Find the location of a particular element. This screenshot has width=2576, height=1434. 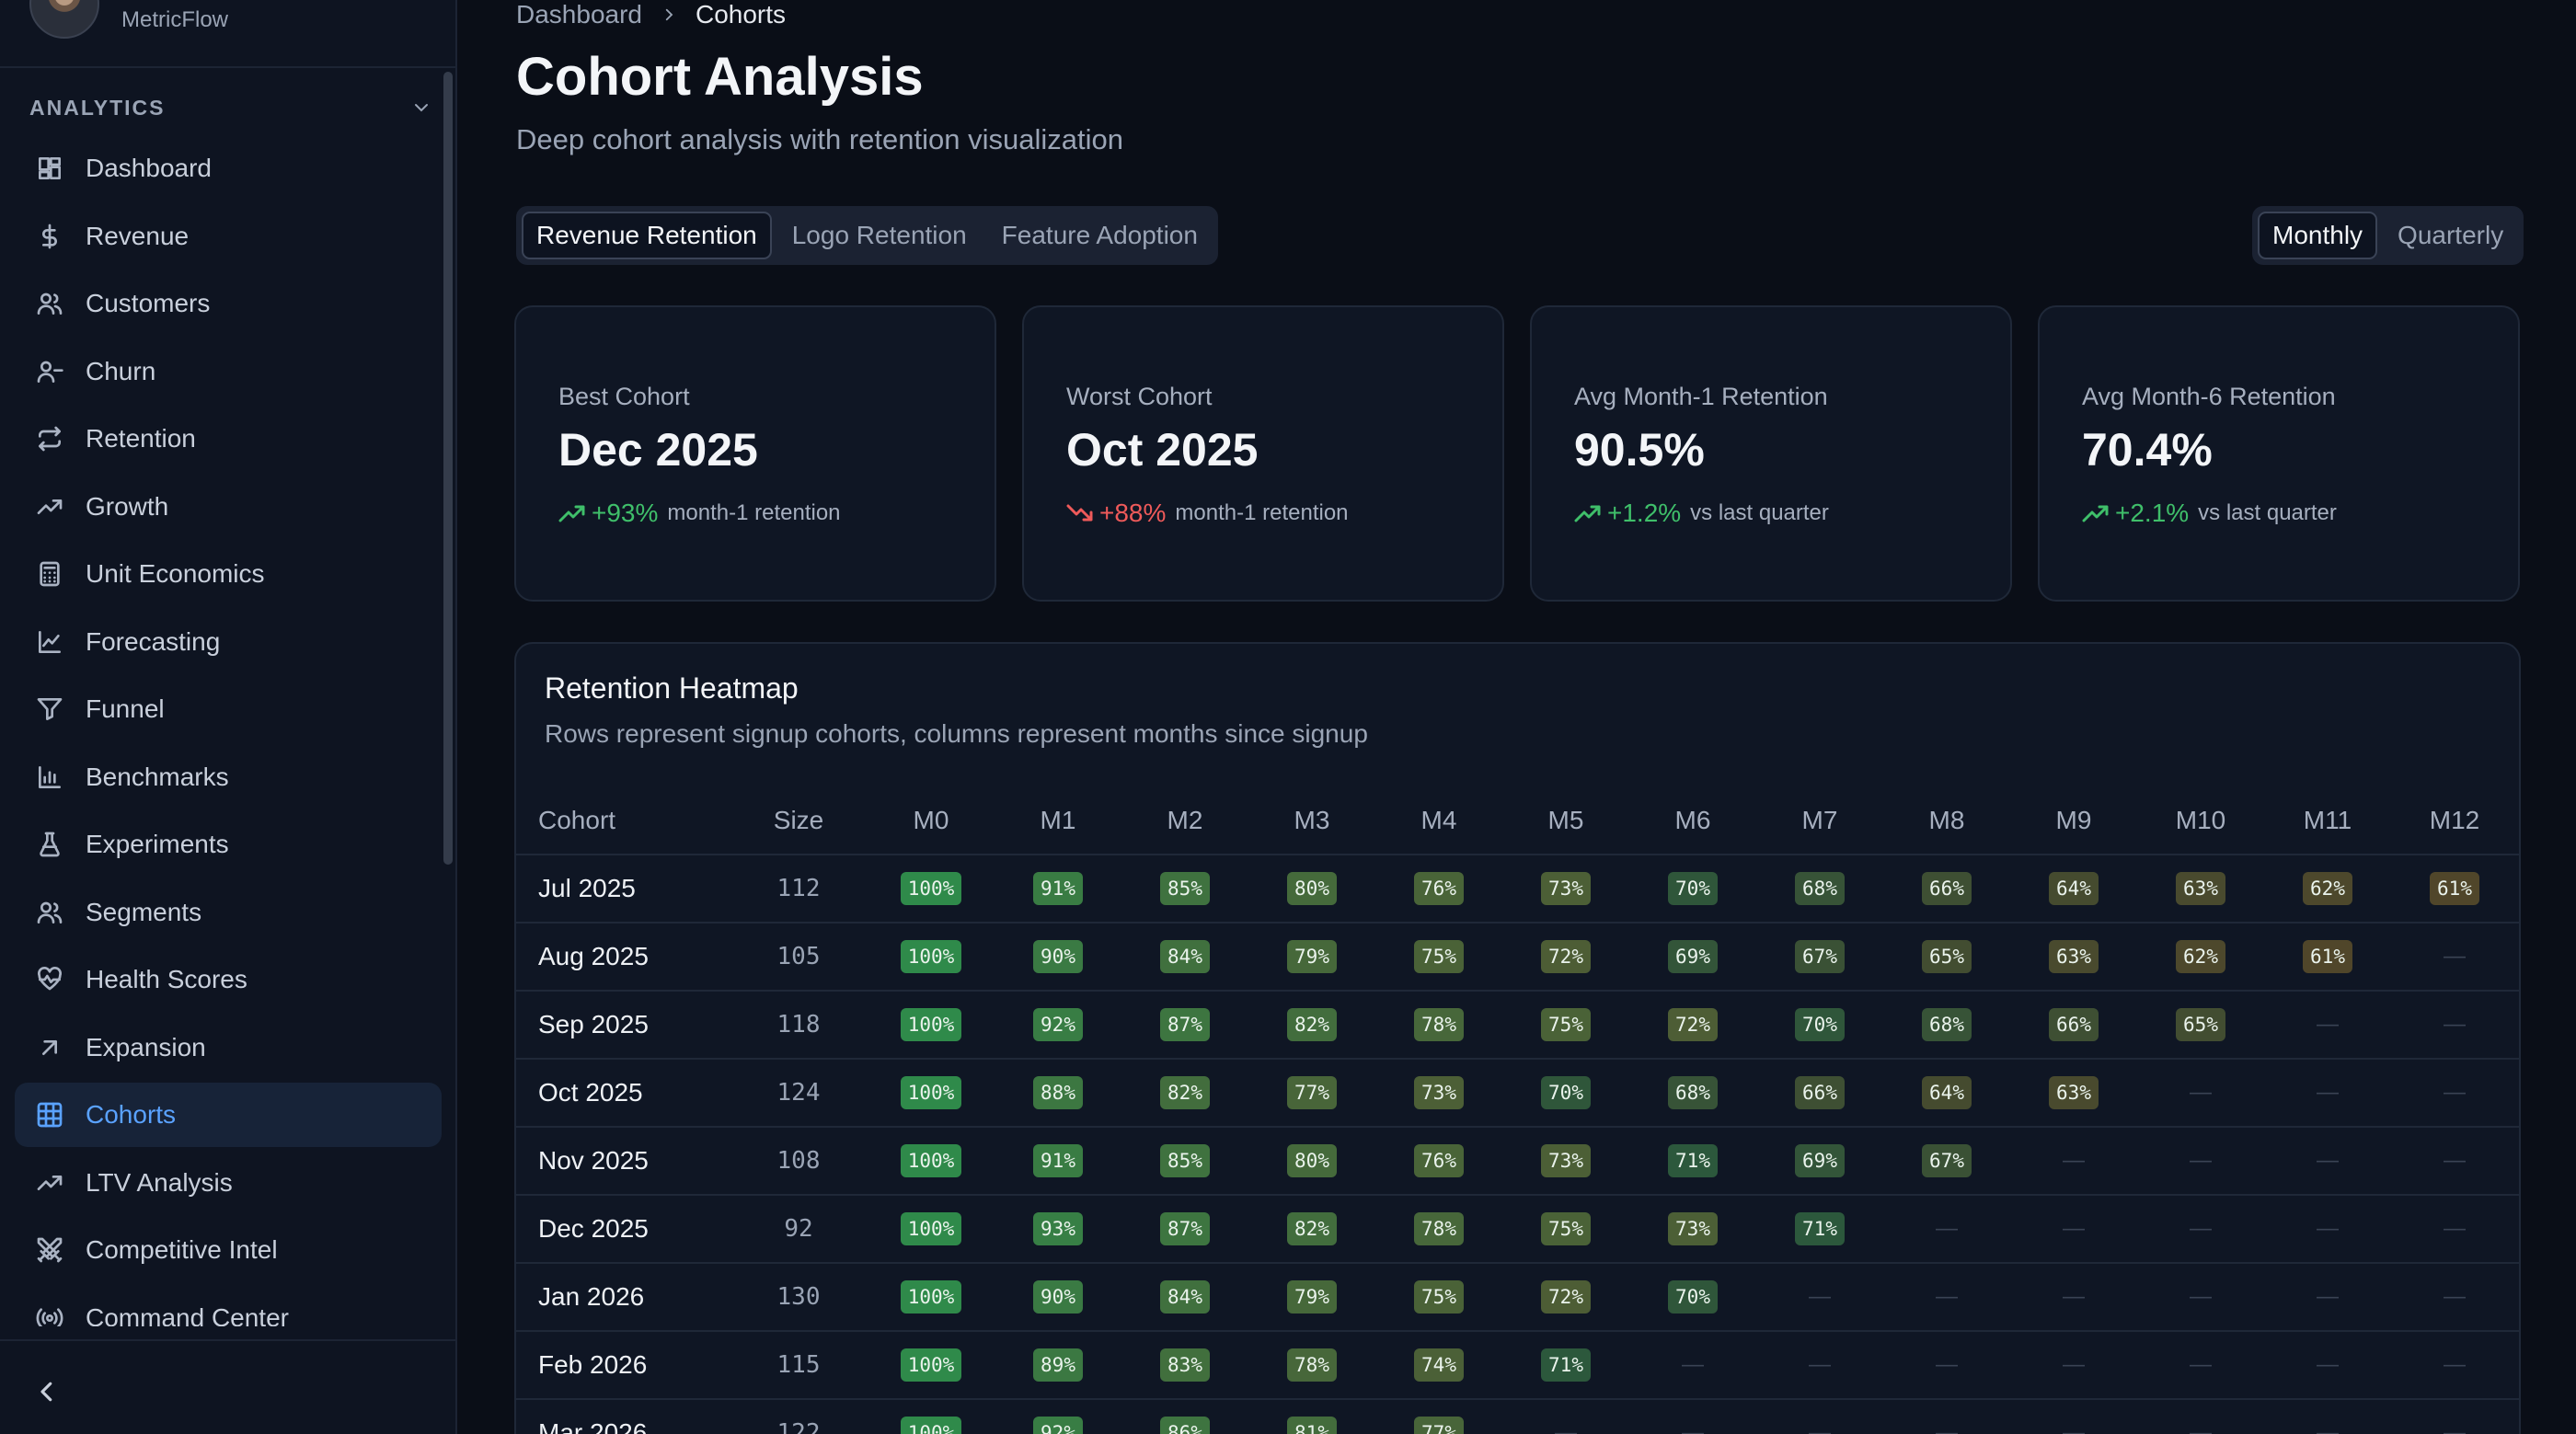

column-header: M11 is located at coordinates (2327, 820).